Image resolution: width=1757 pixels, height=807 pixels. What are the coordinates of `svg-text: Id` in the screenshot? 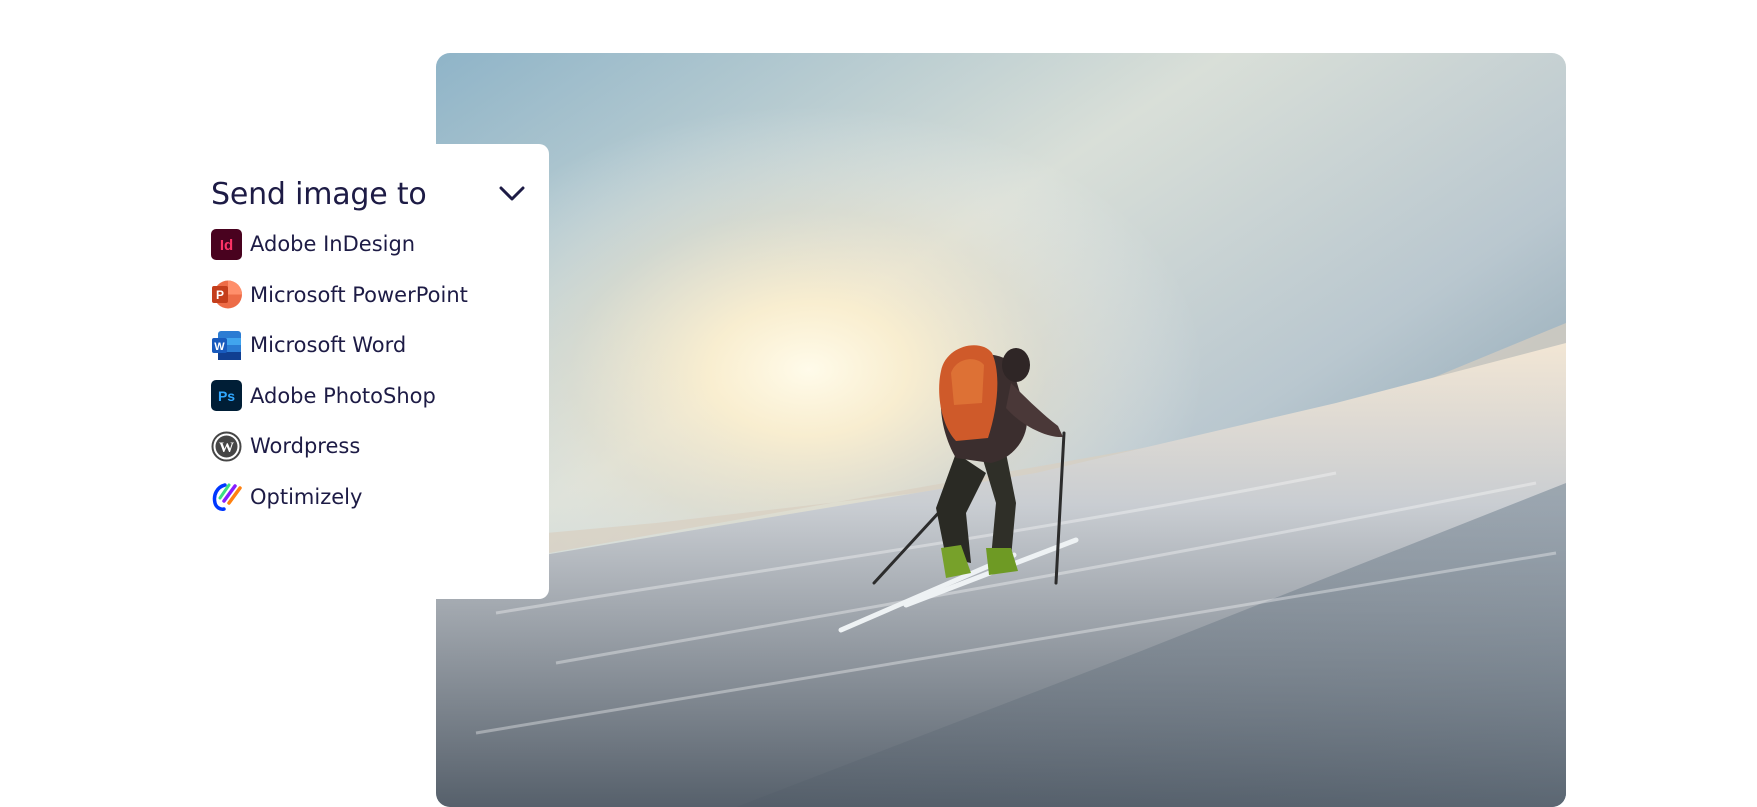 It's located at (226, 245).